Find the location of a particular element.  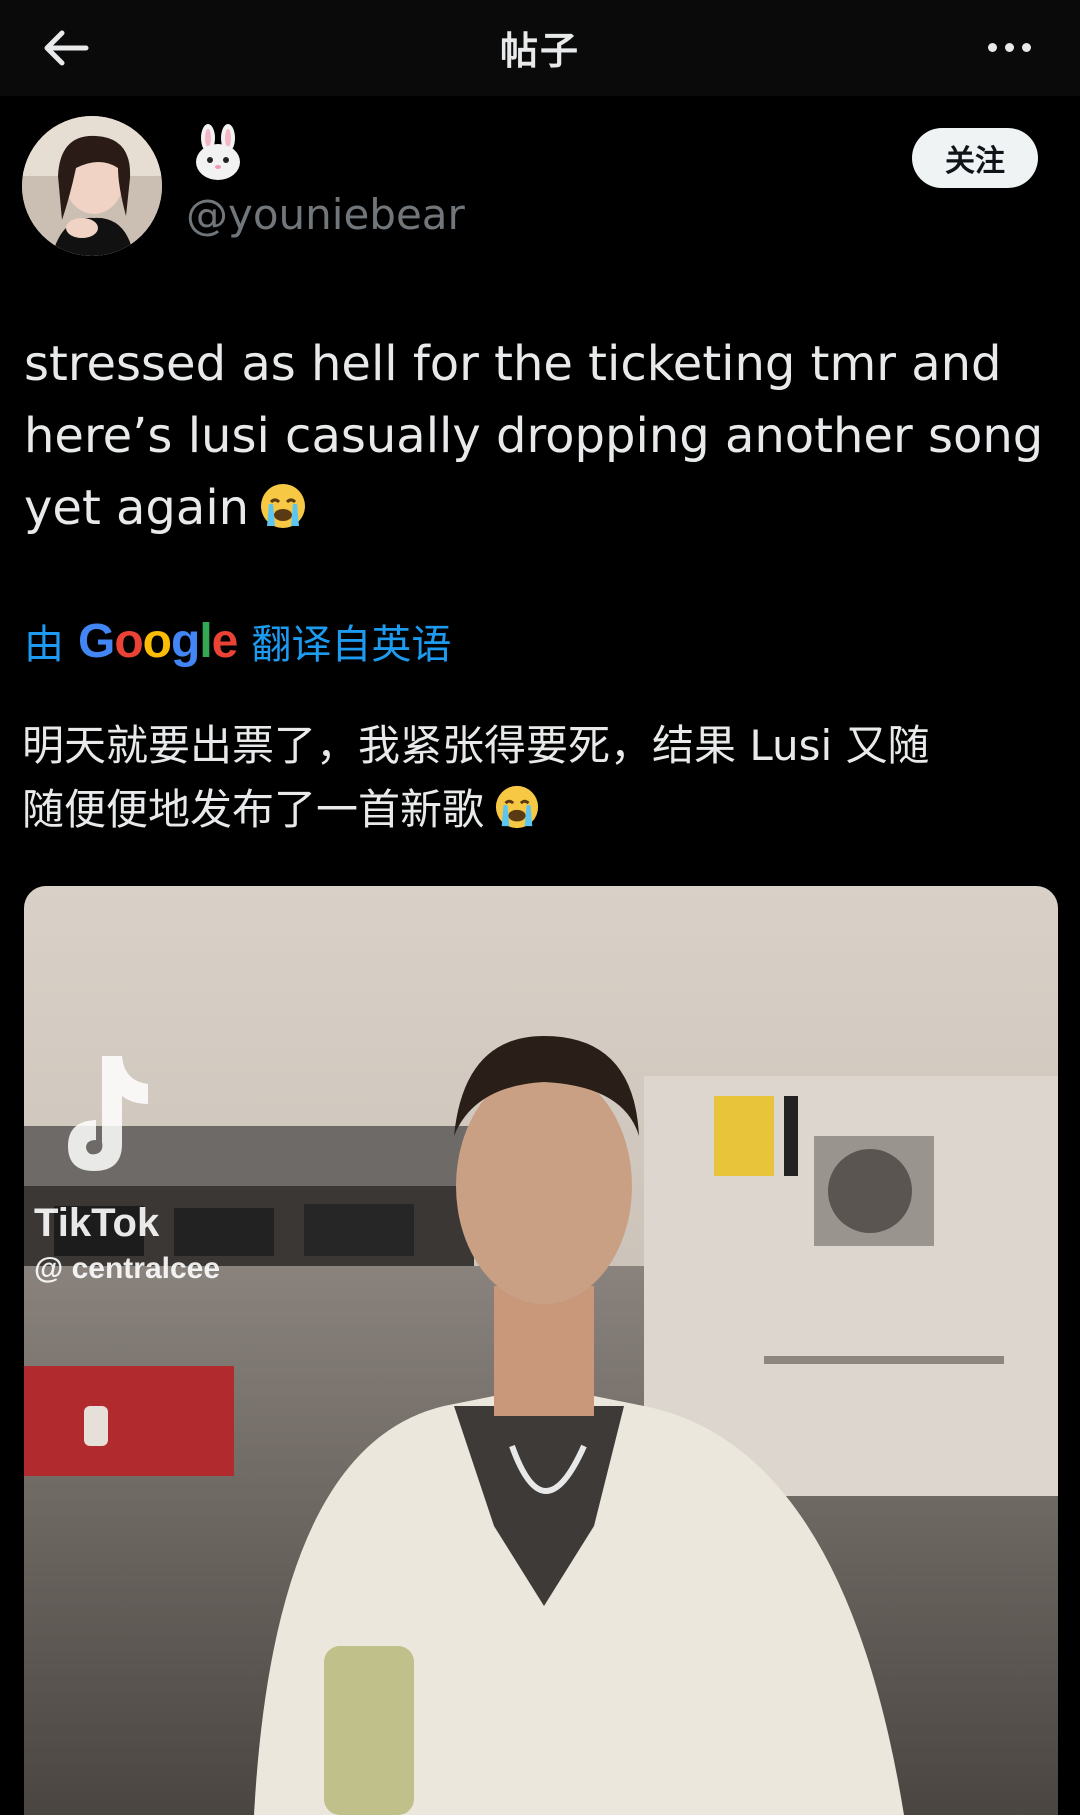

author-handle: @youniebear is located at coordinates (325, 214).